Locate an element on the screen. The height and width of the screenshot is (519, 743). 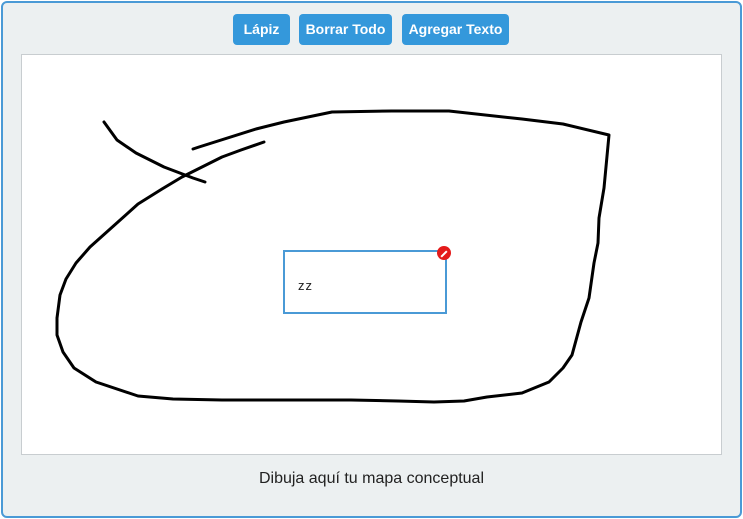
clear-all-button: Borrar Todo is located at coordinates (345, 29).